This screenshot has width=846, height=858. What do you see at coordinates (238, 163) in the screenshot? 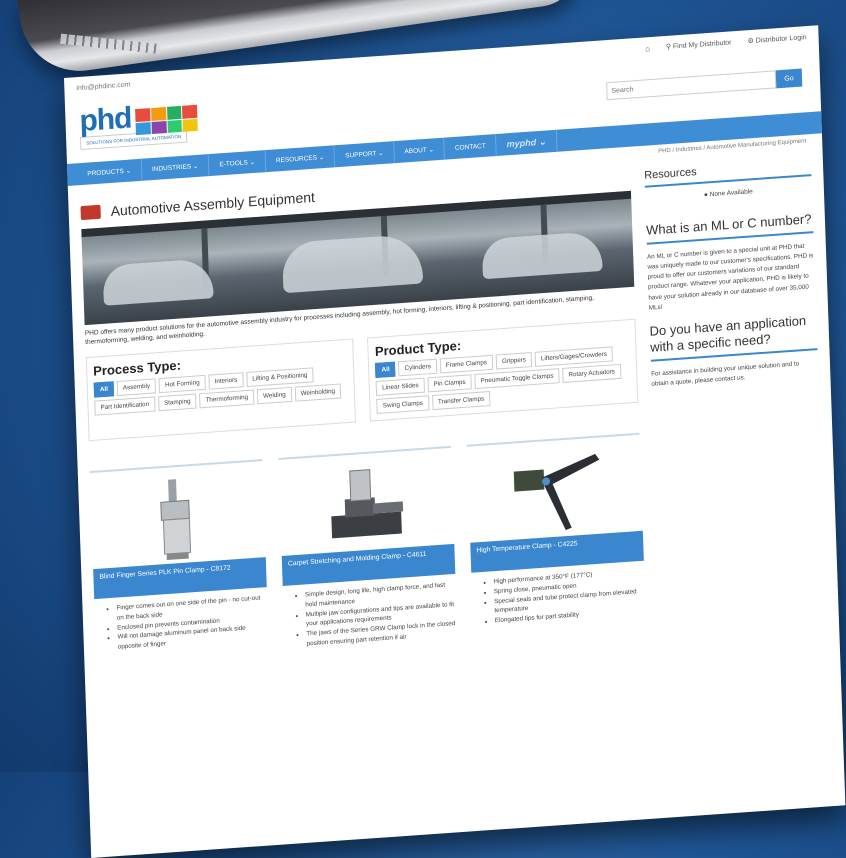
I see `nav-e-tools: E-TOOLS ⌄` at bounding box center [238, 163].